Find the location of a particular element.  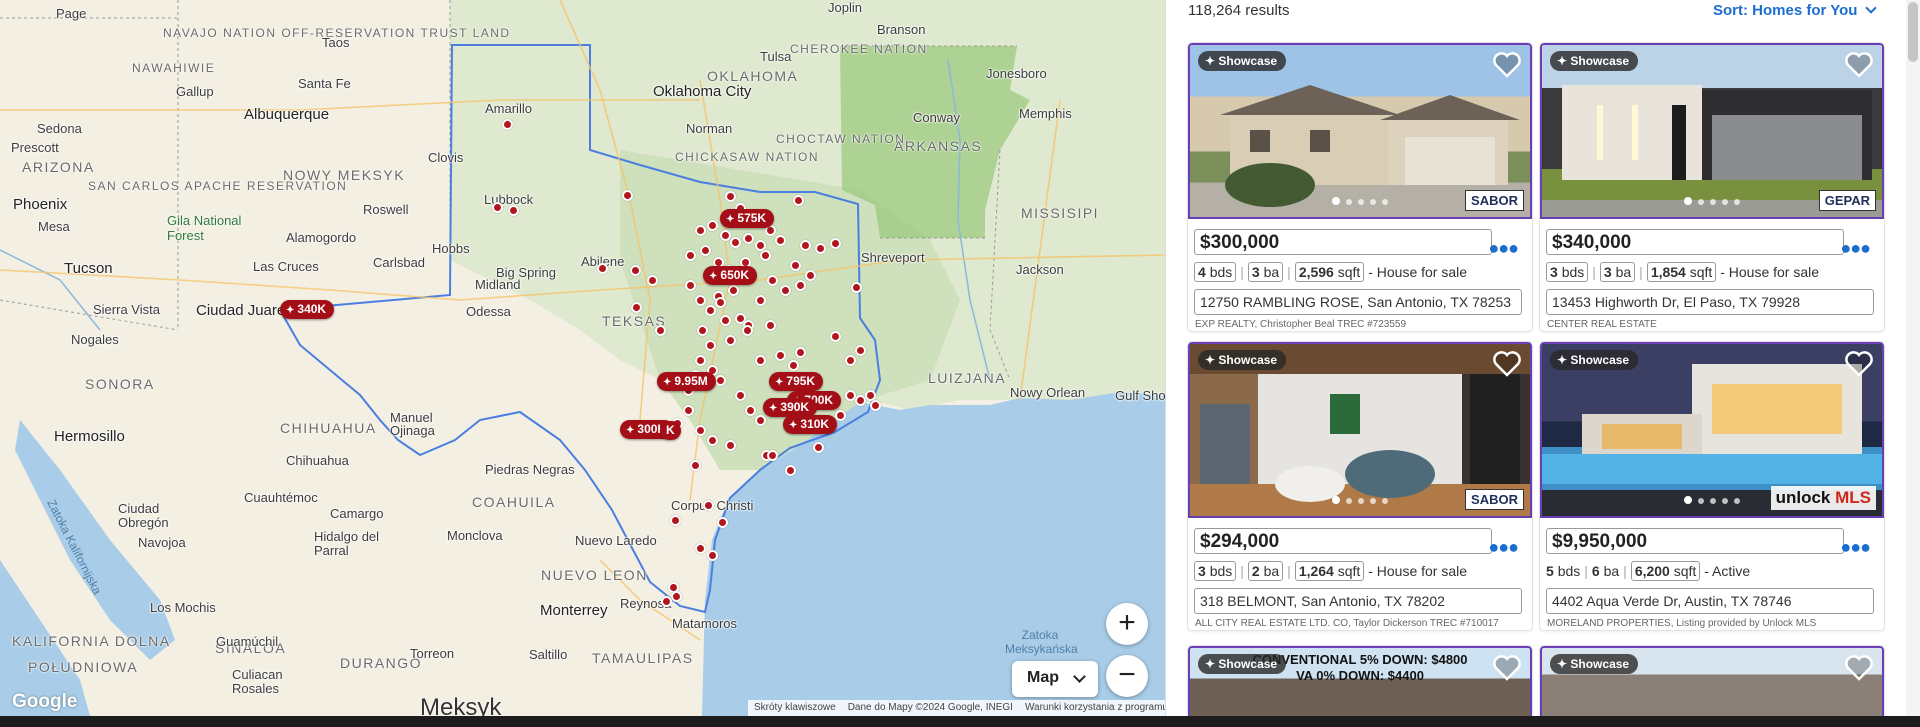

results-scrollbar is located at coordinates (1913, 358).